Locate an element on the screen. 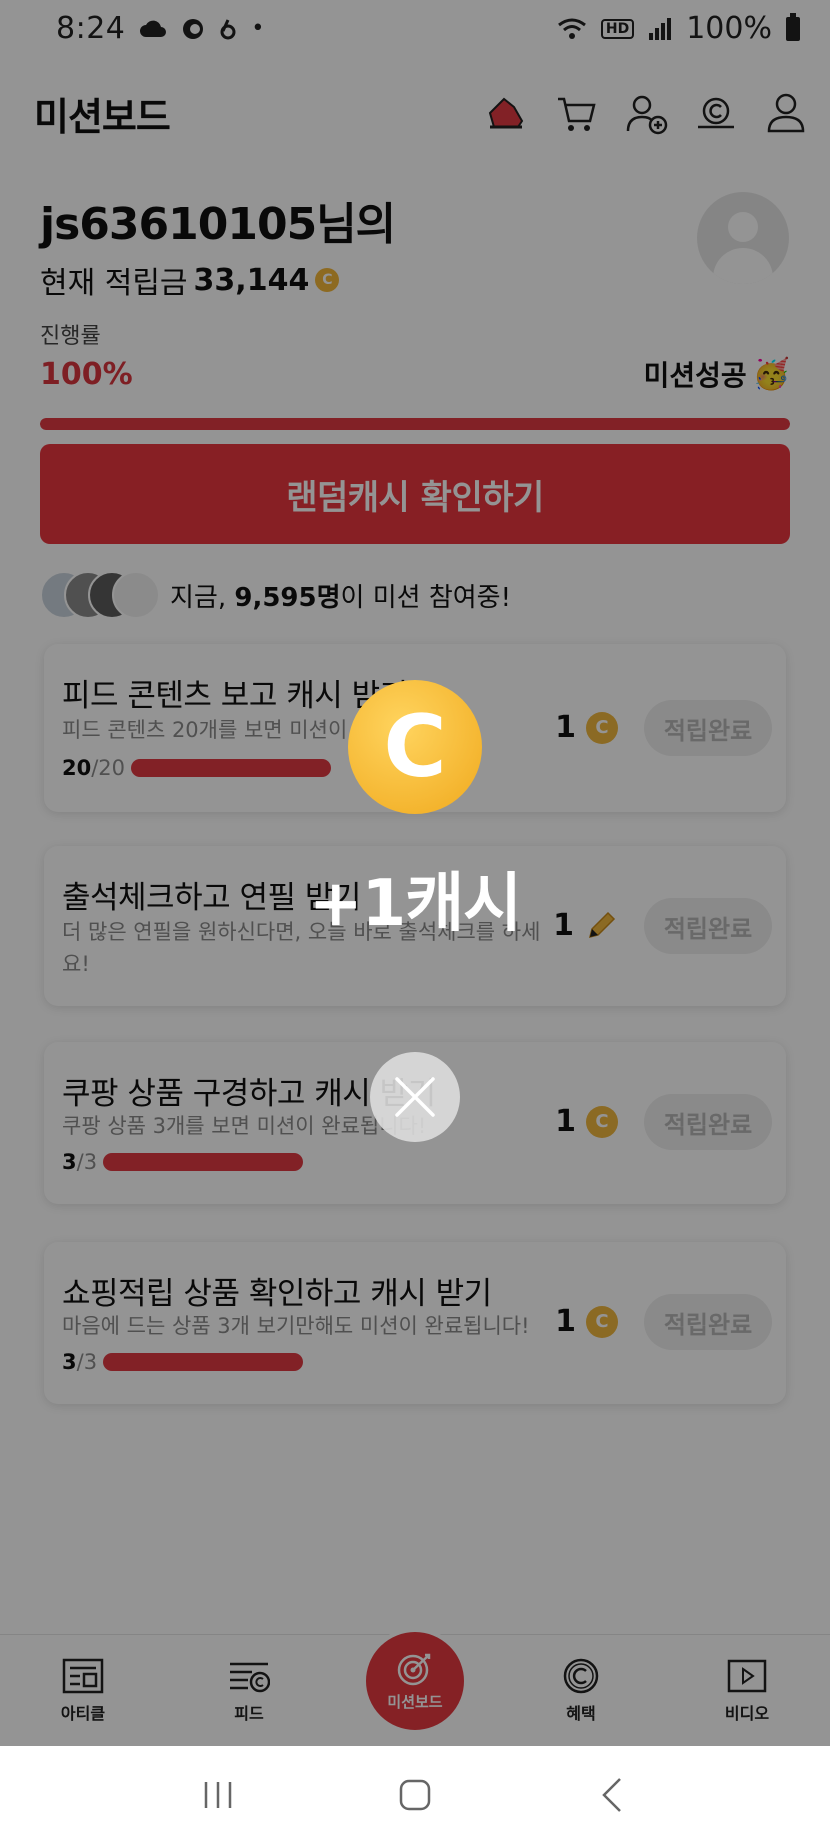 This screenshot has height=1844, width=830. recent-apps-icon is located at coordinates (218, 1795).